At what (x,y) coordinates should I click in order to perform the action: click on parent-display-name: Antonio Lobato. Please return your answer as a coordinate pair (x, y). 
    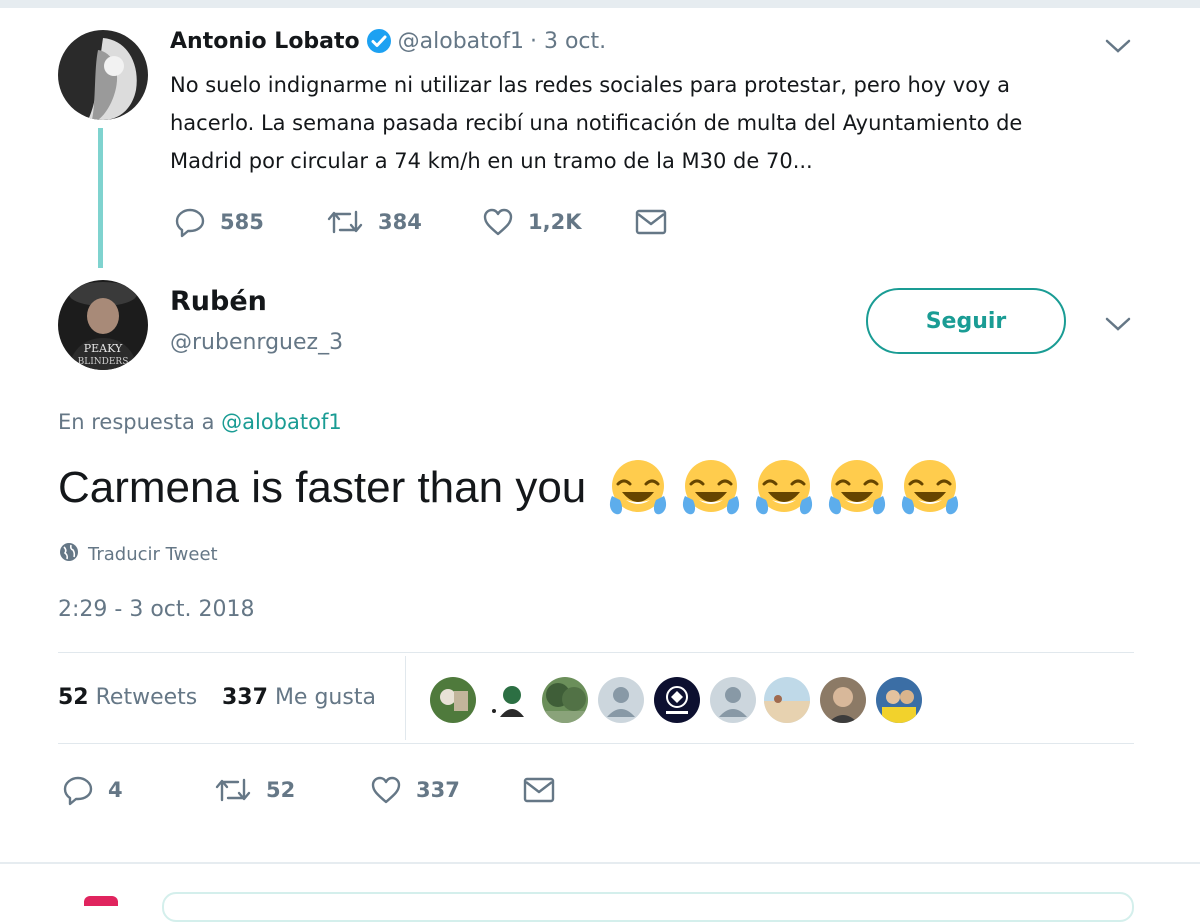
    Looking at the image, I should click on (265, 41).